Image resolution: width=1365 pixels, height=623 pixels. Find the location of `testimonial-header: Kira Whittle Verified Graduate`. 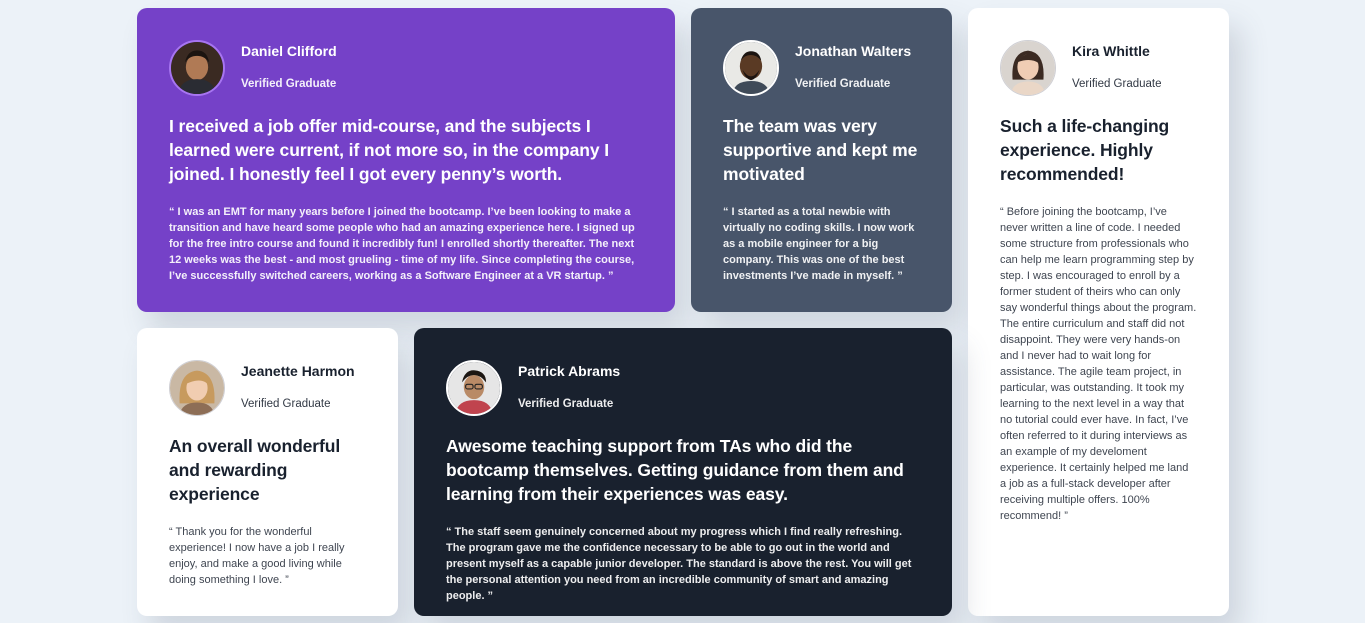

testimonial-header: Kira Whittle Verified Graduate is located at coordinates (1098, 68).